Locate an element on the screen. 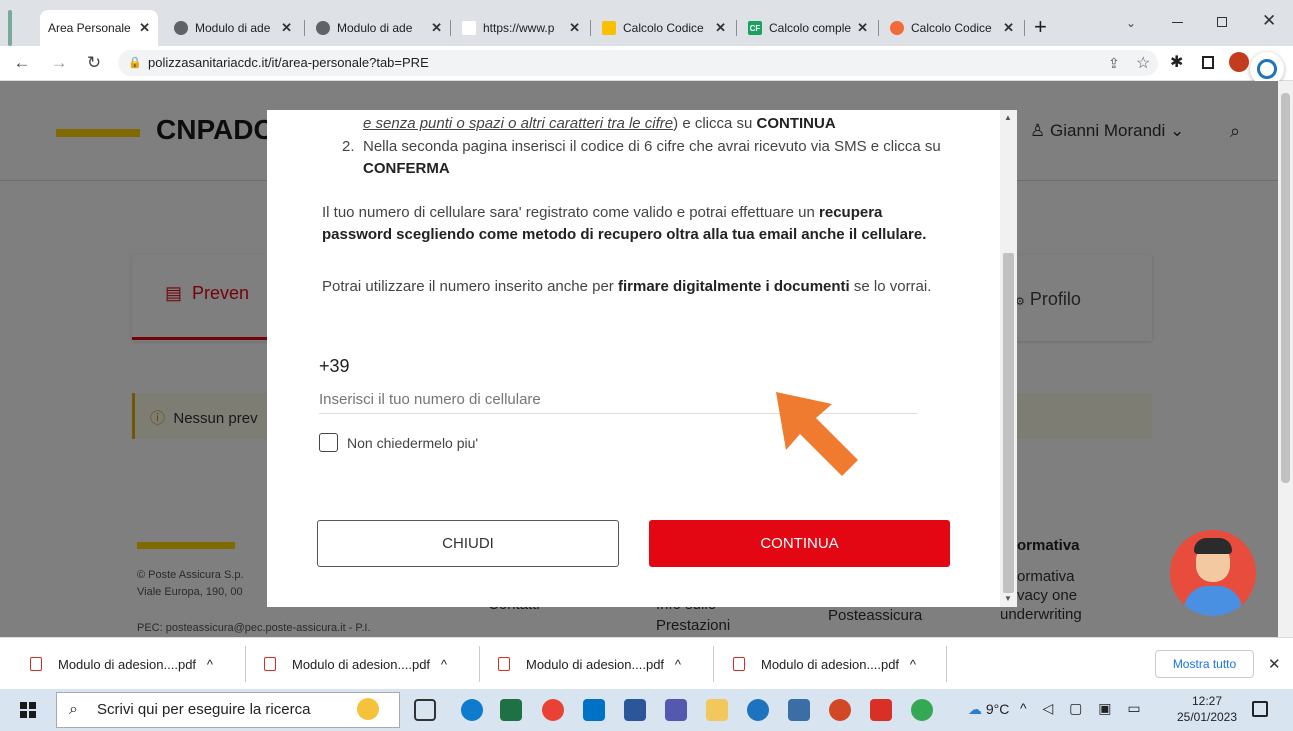 The image size is (1293, 731). step-1-bold: CONTINUA is located at coordinates (796, 123).